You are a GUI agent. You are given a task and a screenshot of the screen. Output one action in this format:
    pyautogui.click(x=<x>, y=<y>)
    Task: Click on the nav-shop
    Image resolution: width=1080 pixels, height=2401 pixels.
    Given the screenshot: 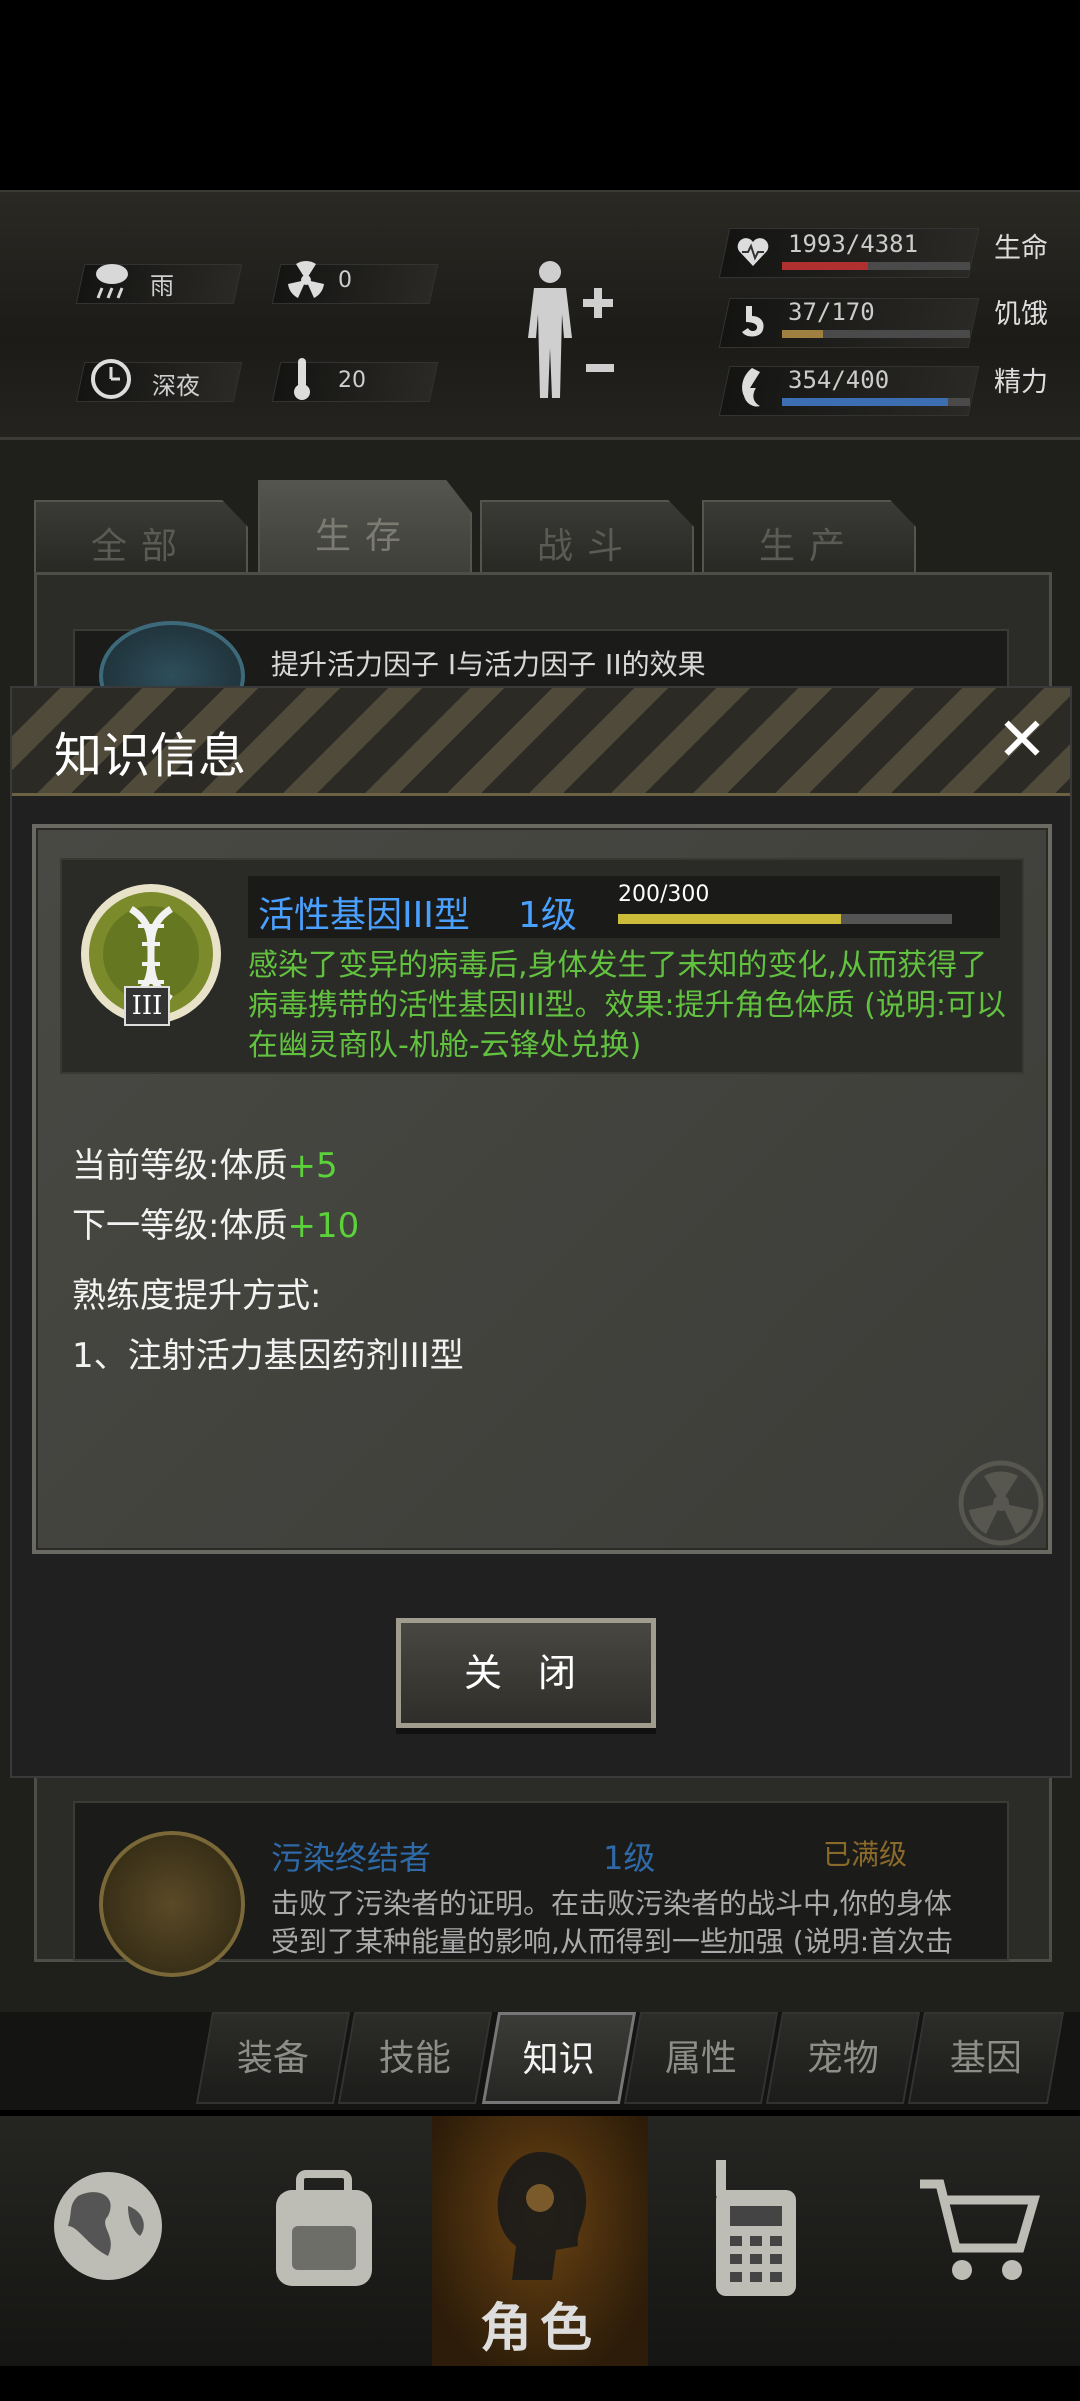 What is the action you would take?
    pyautogui.click(x=972, y=2241)
    